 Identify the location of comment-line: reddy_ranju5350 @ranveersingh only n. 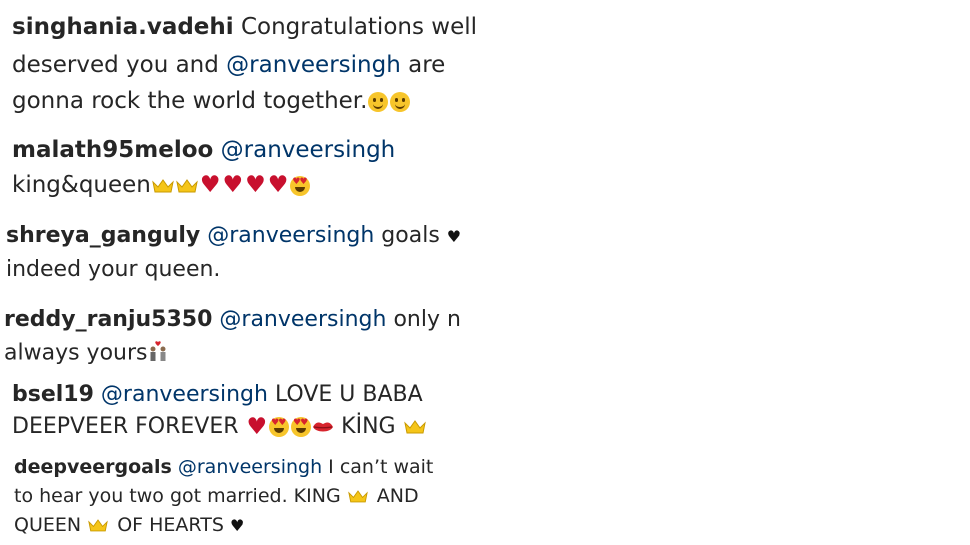
(232, 319).